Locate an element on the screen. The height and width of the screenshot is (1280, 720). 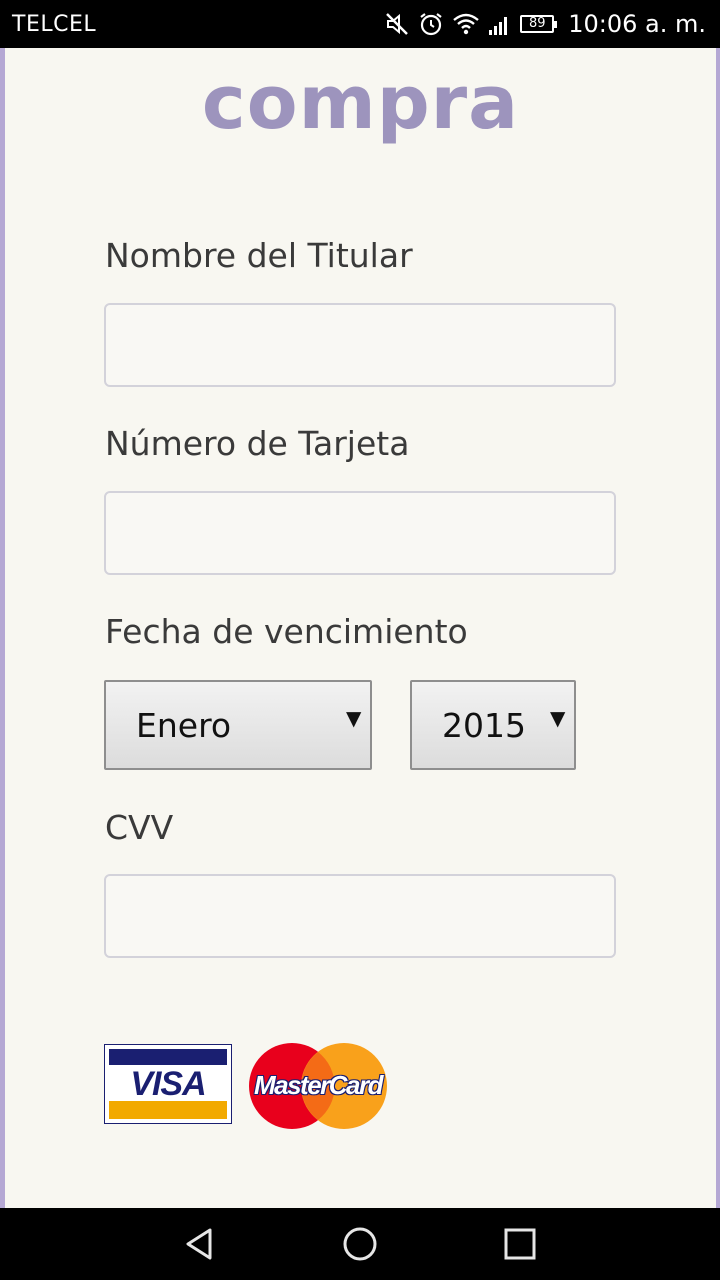
signal-icon is located at coordinates (500, 24).